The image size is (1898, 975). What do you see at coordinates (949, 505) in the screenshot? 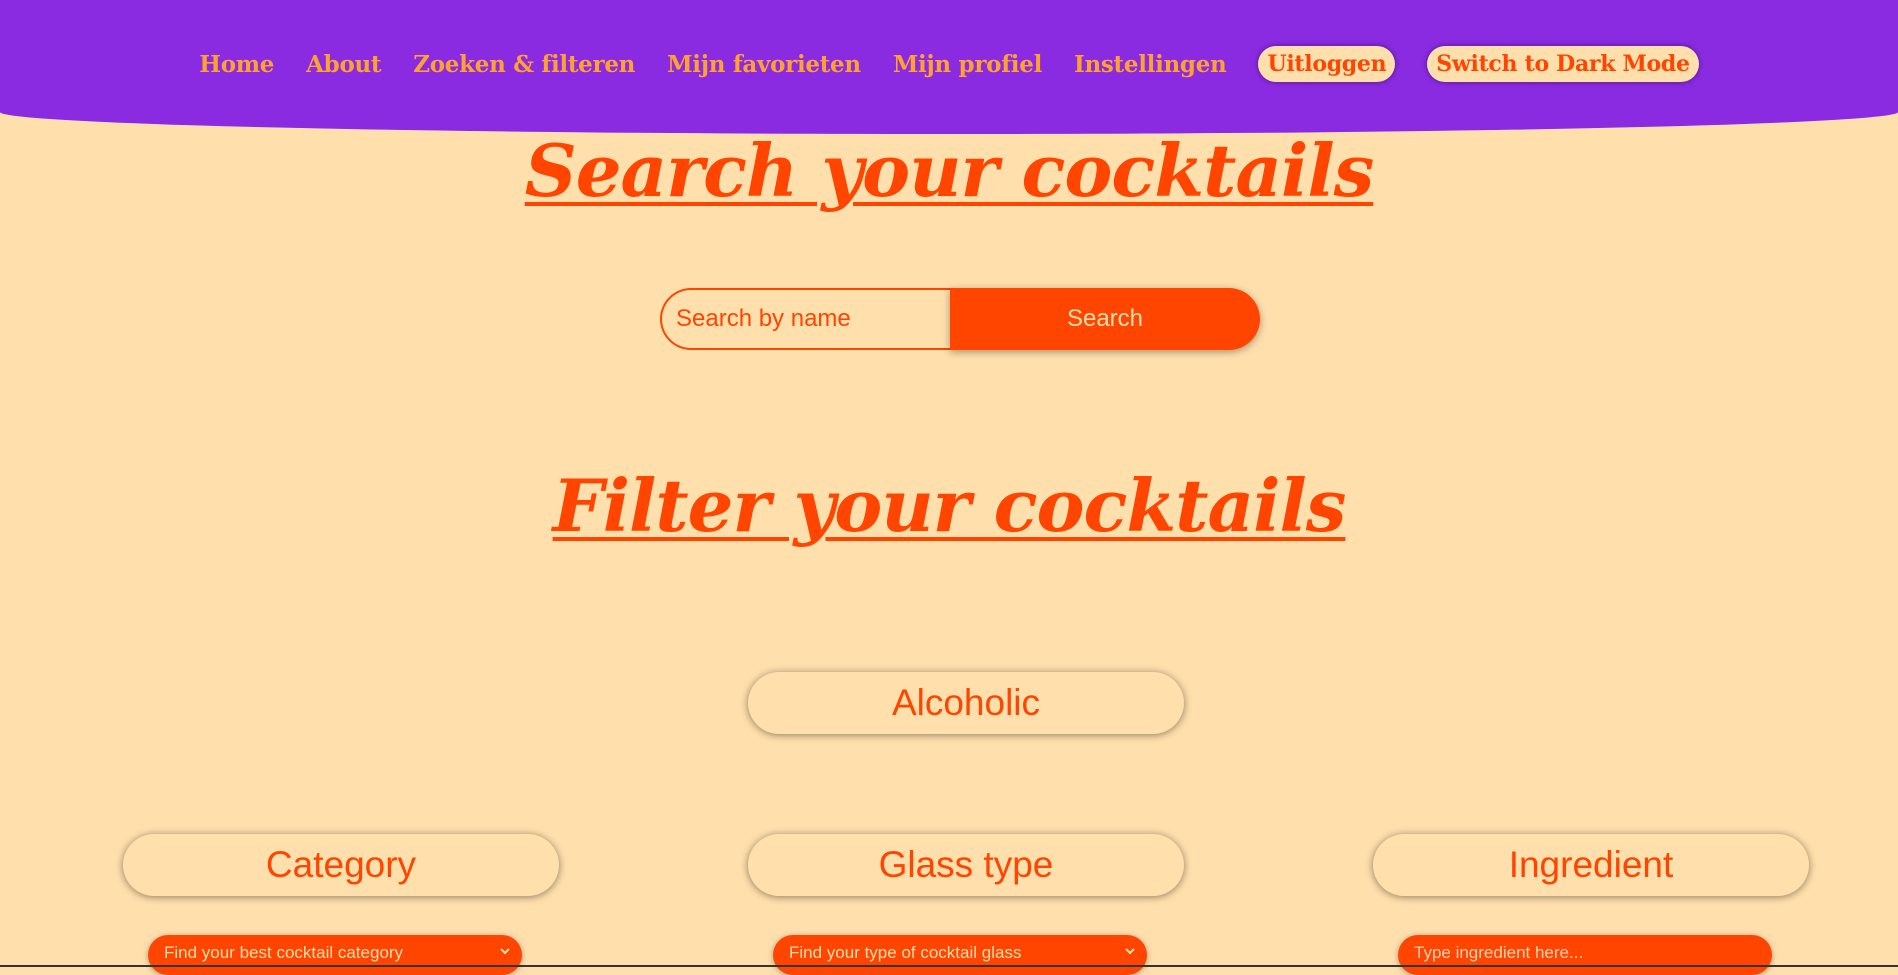
I see `filter-title: Filter your cocktails` at bounding box center [949, 505].